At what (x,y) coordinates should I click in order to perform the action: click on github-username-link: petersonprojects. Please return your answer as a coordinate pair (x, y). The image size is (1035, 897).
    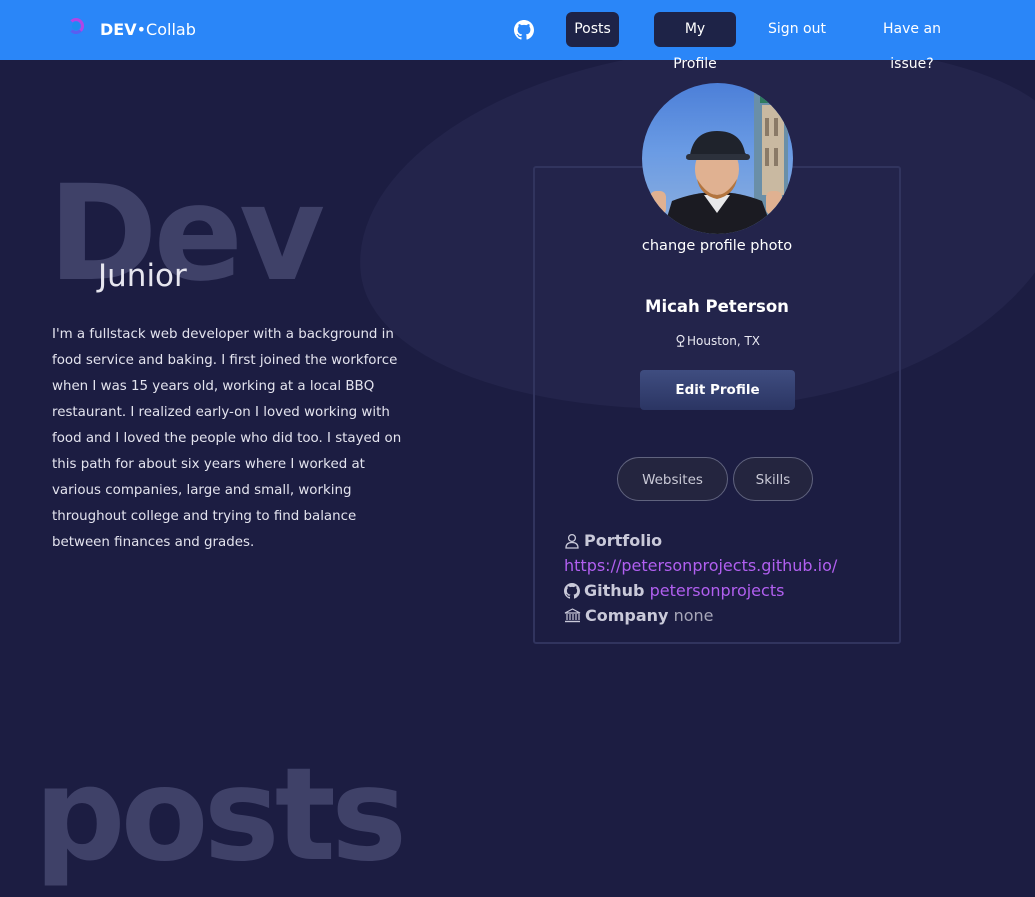
    Looking at the image, I should click on (717, 590).